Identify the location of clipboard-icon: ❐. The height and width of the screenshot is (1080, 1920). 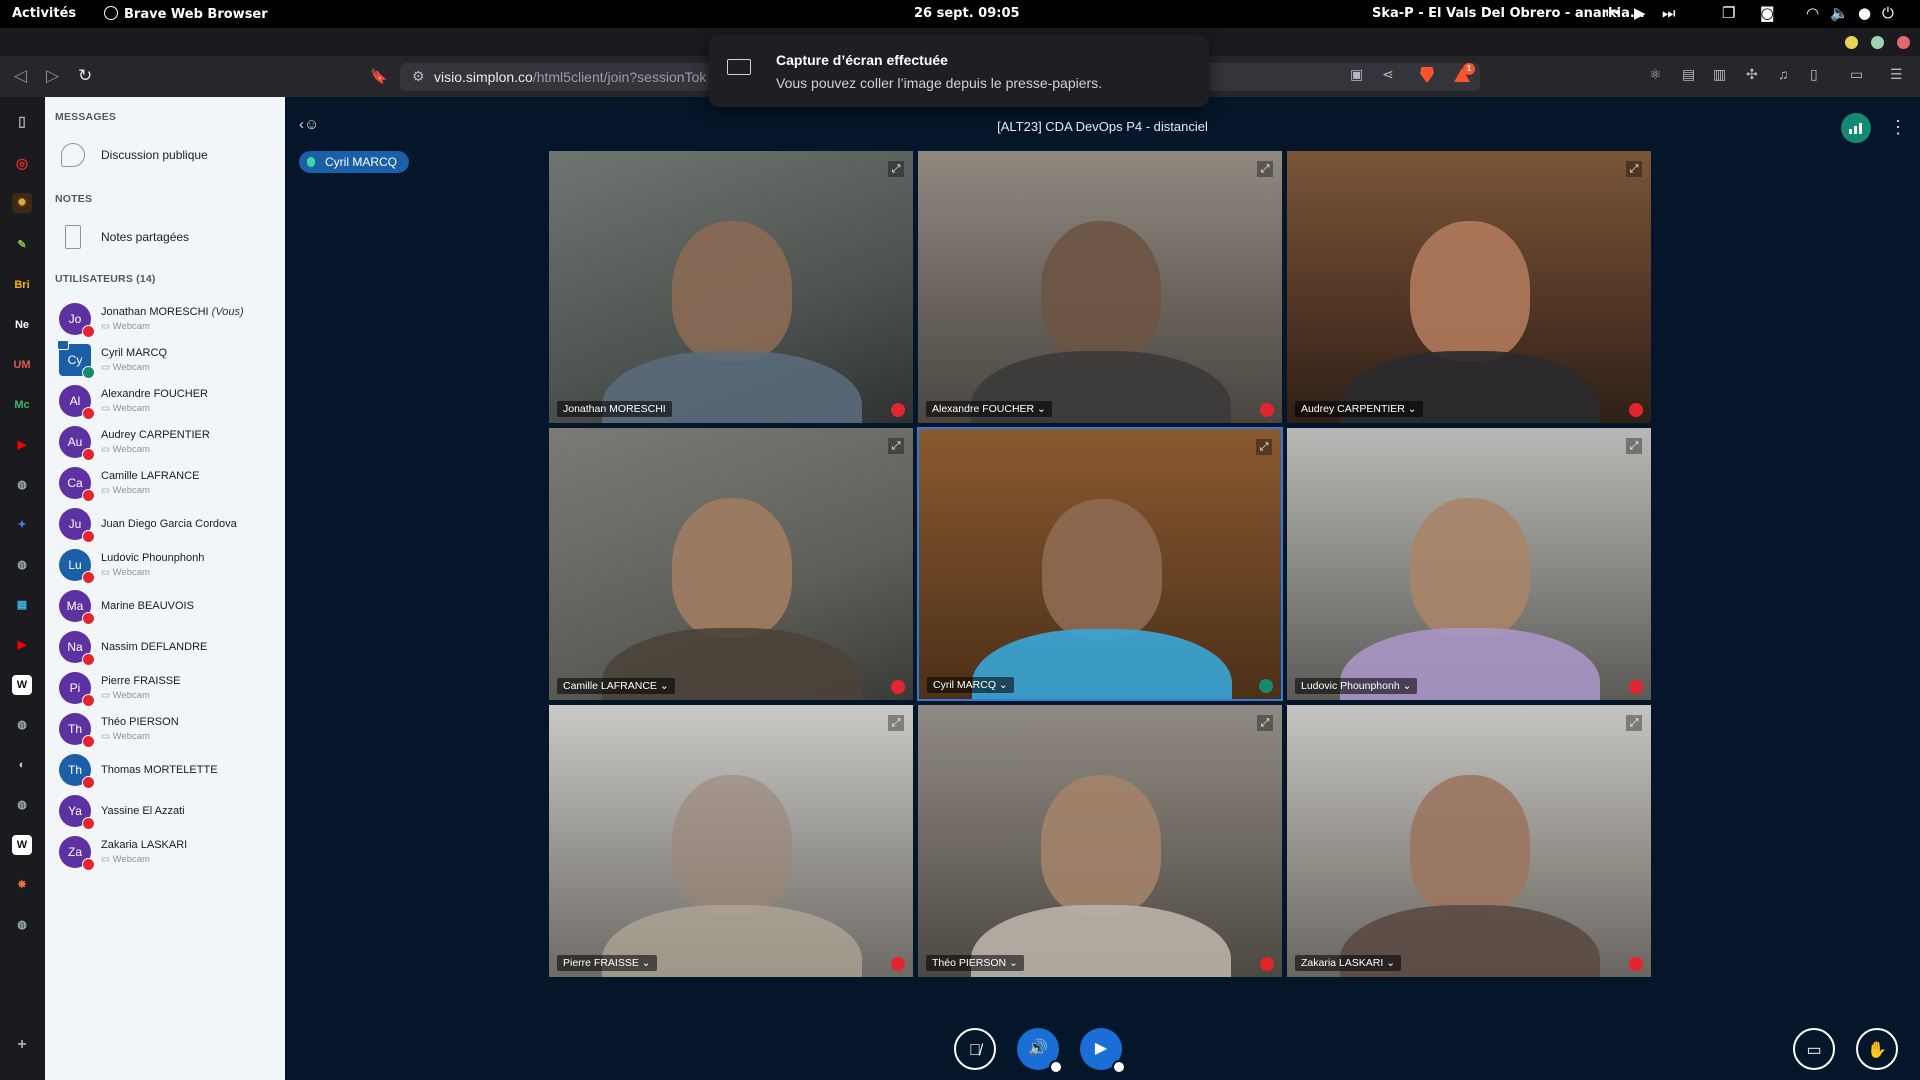
(1728, 13).